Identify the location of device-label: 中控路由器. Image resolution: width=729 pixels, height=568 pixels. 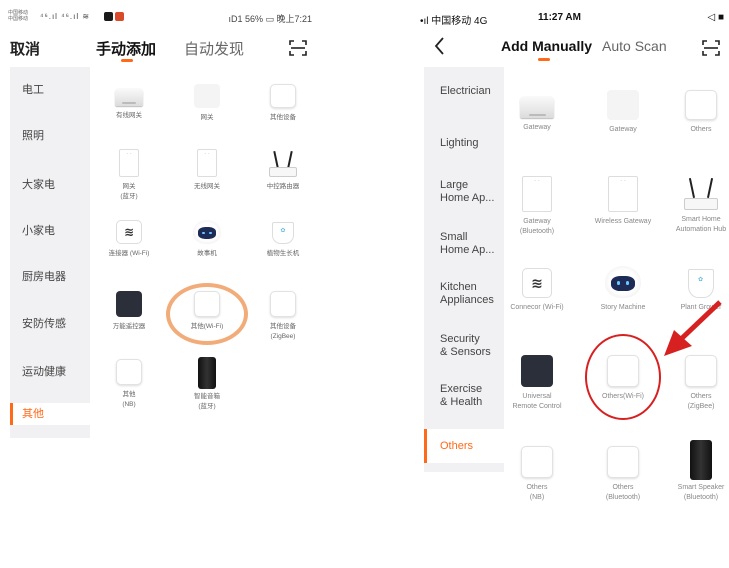
(283, 186).